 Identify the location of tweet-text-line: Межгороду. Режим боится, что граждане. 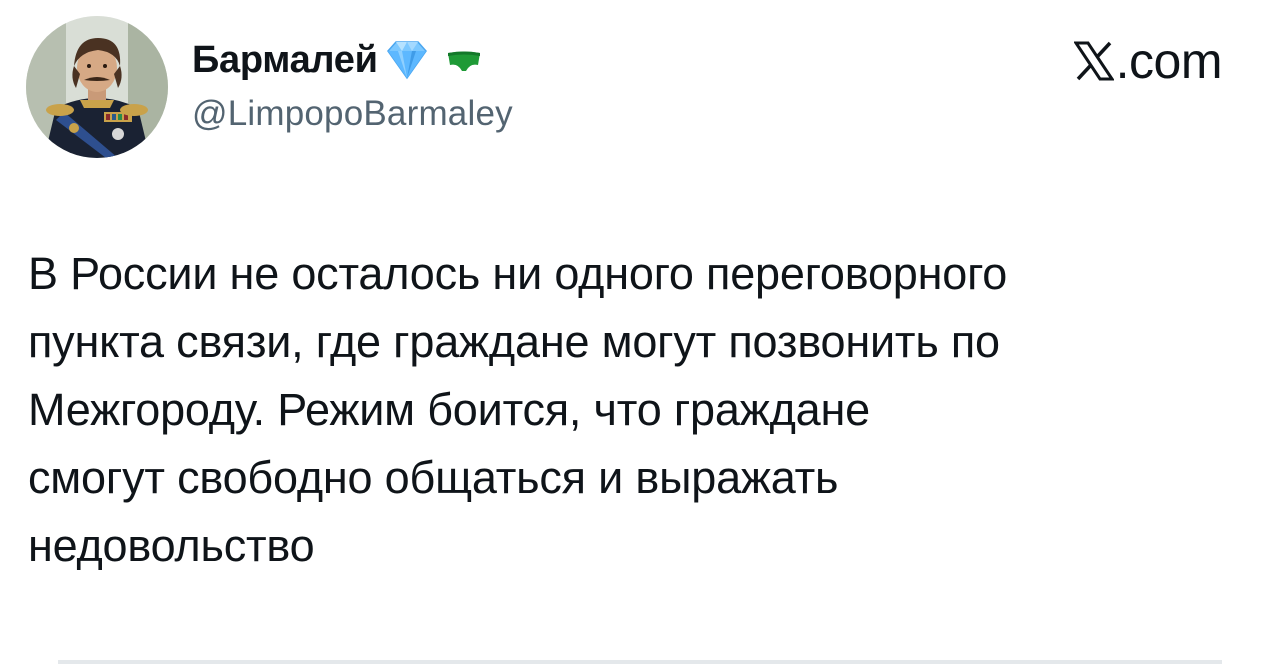
(449, 409).